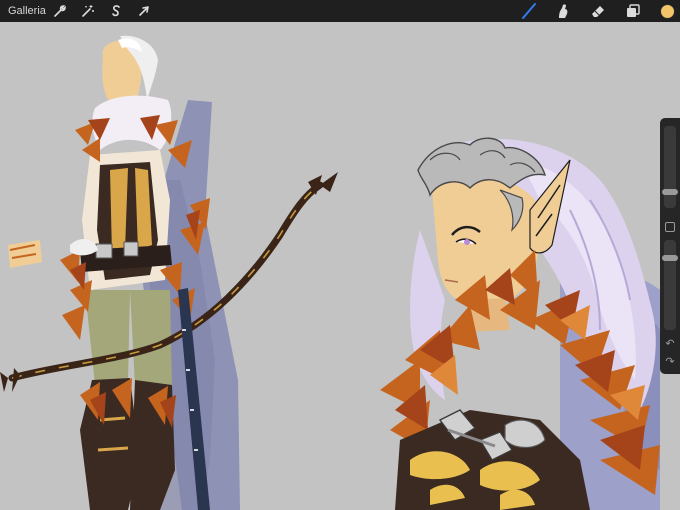  I want to click on brush-size-slider, so click(670, 167).